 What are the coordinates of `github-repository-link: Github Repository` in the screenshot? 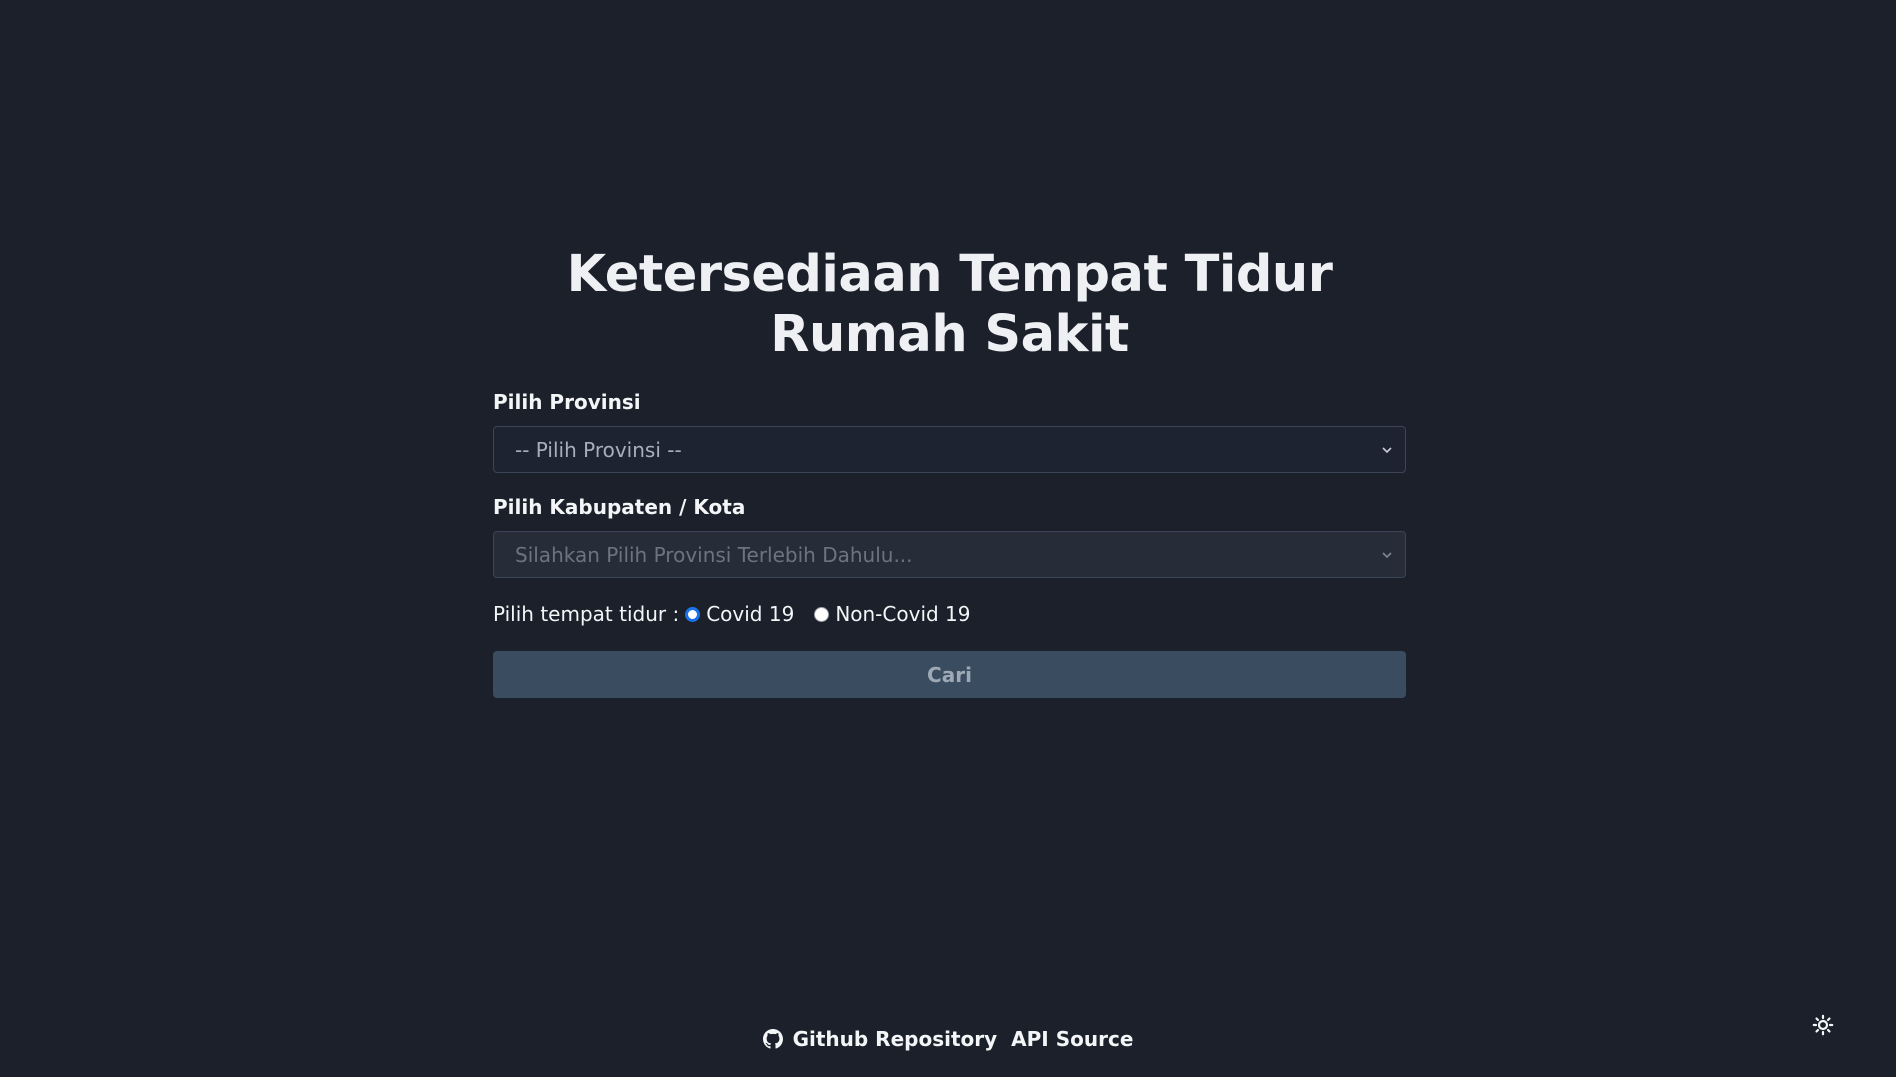 It's located at (880, 1039).